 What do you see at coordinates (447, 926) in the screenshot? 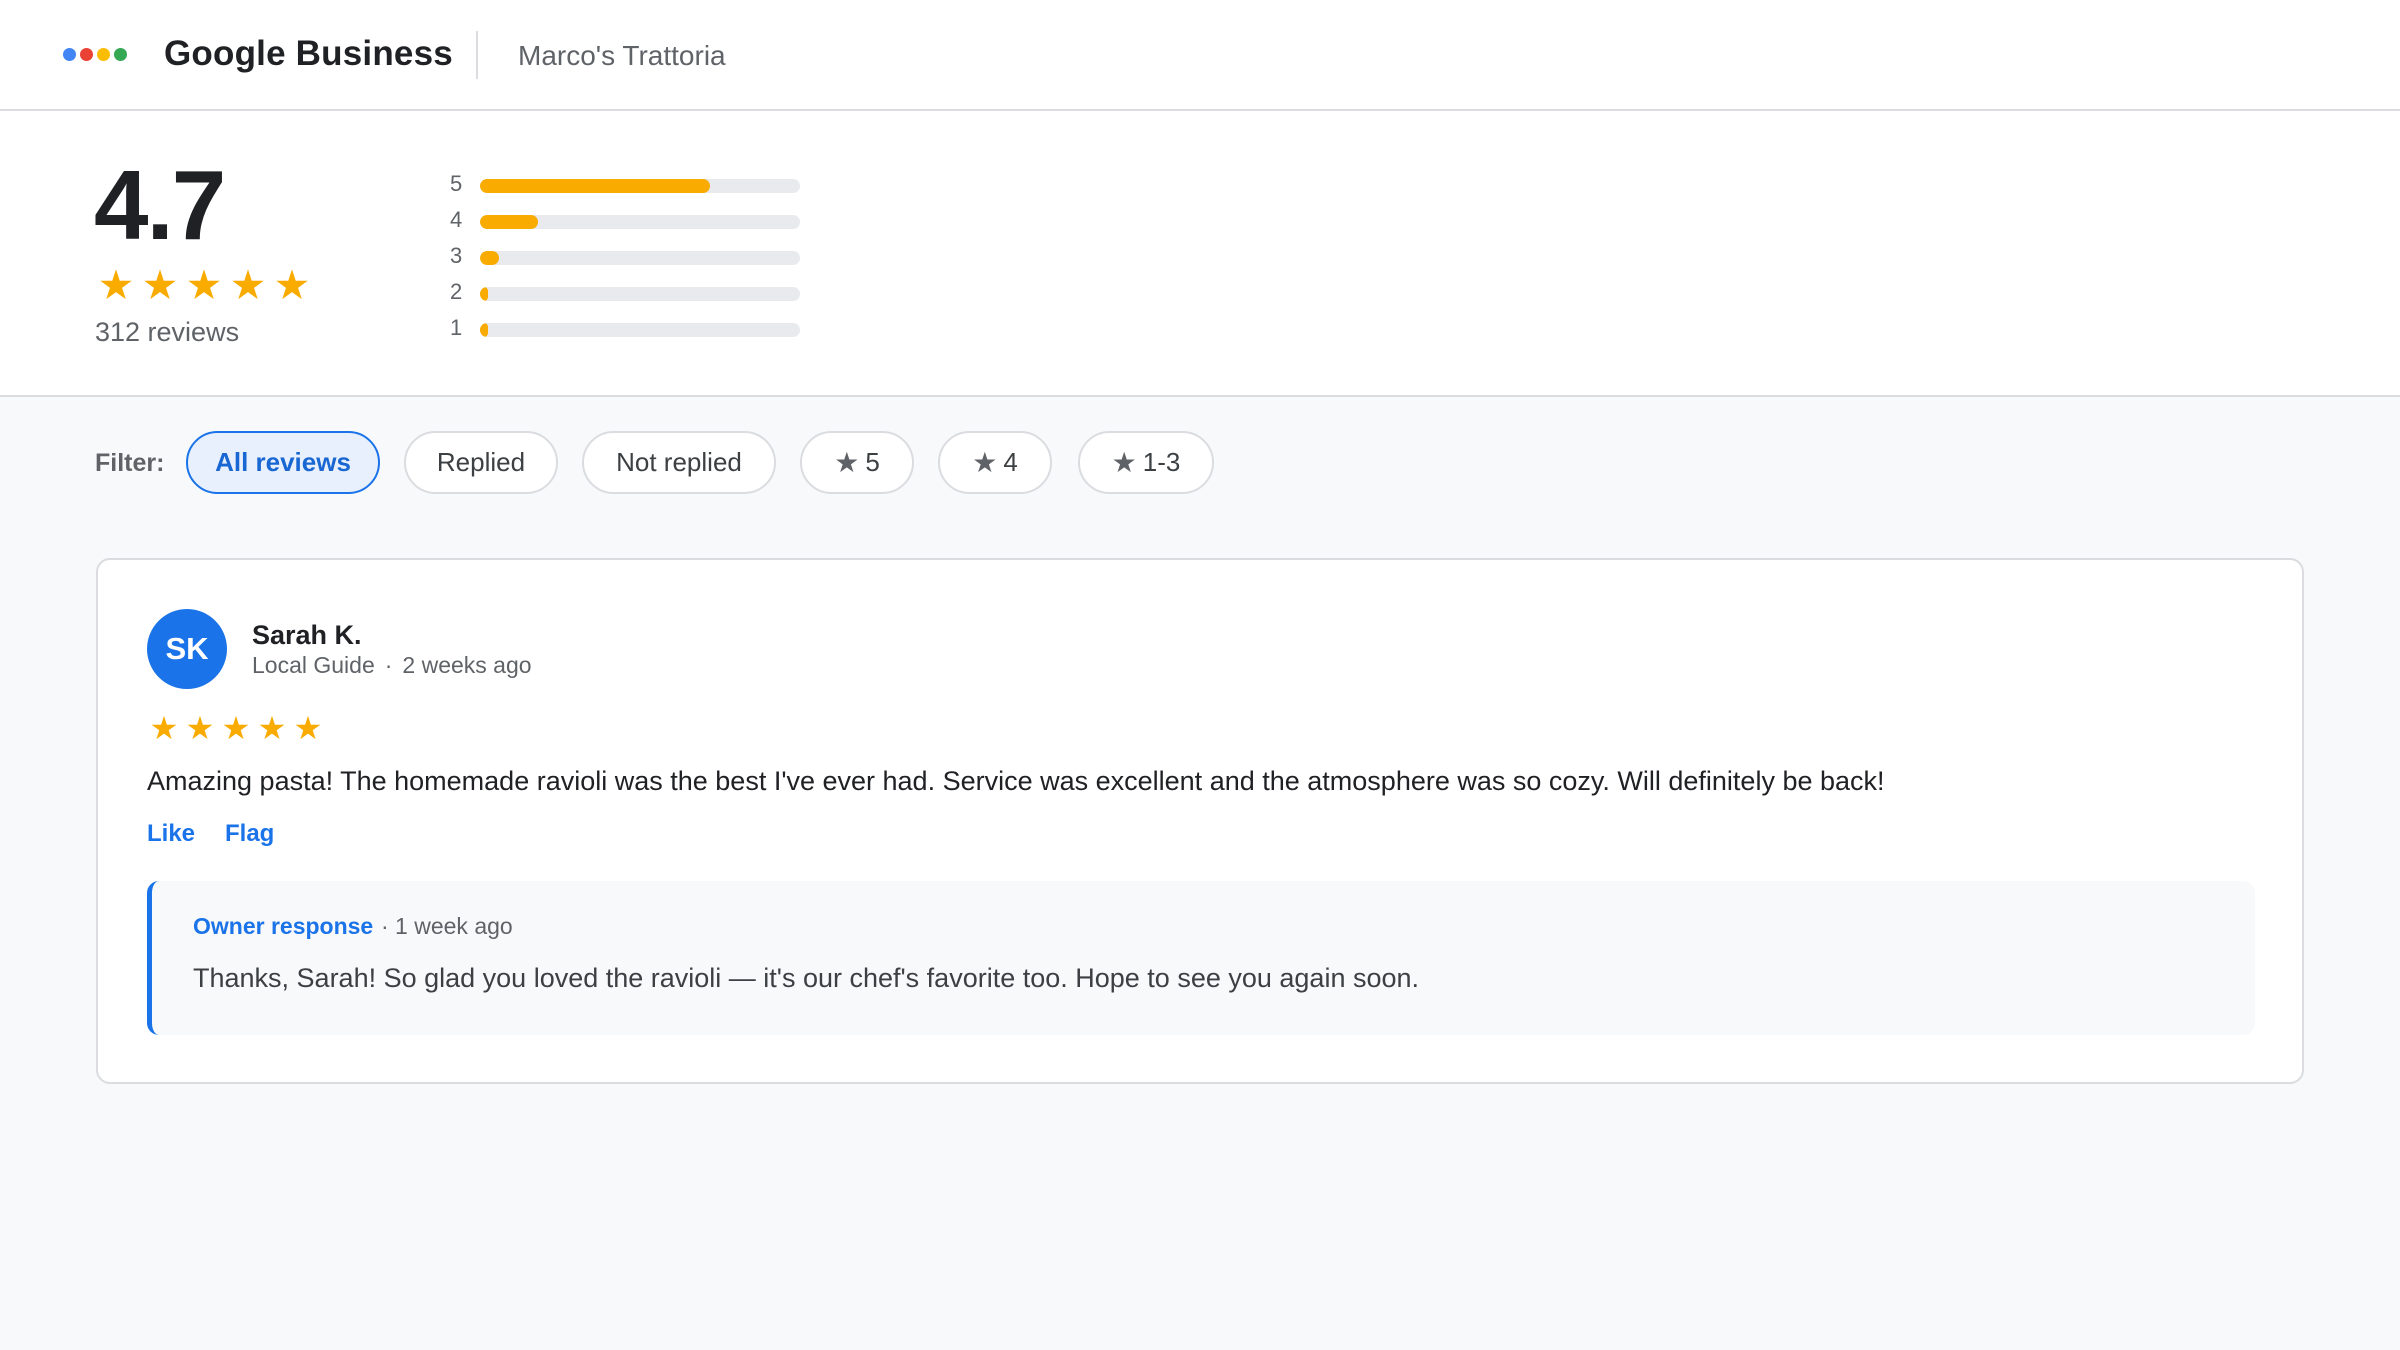
I see `owner-response-time: · 1 week ago` at bounding box center [447, 926].